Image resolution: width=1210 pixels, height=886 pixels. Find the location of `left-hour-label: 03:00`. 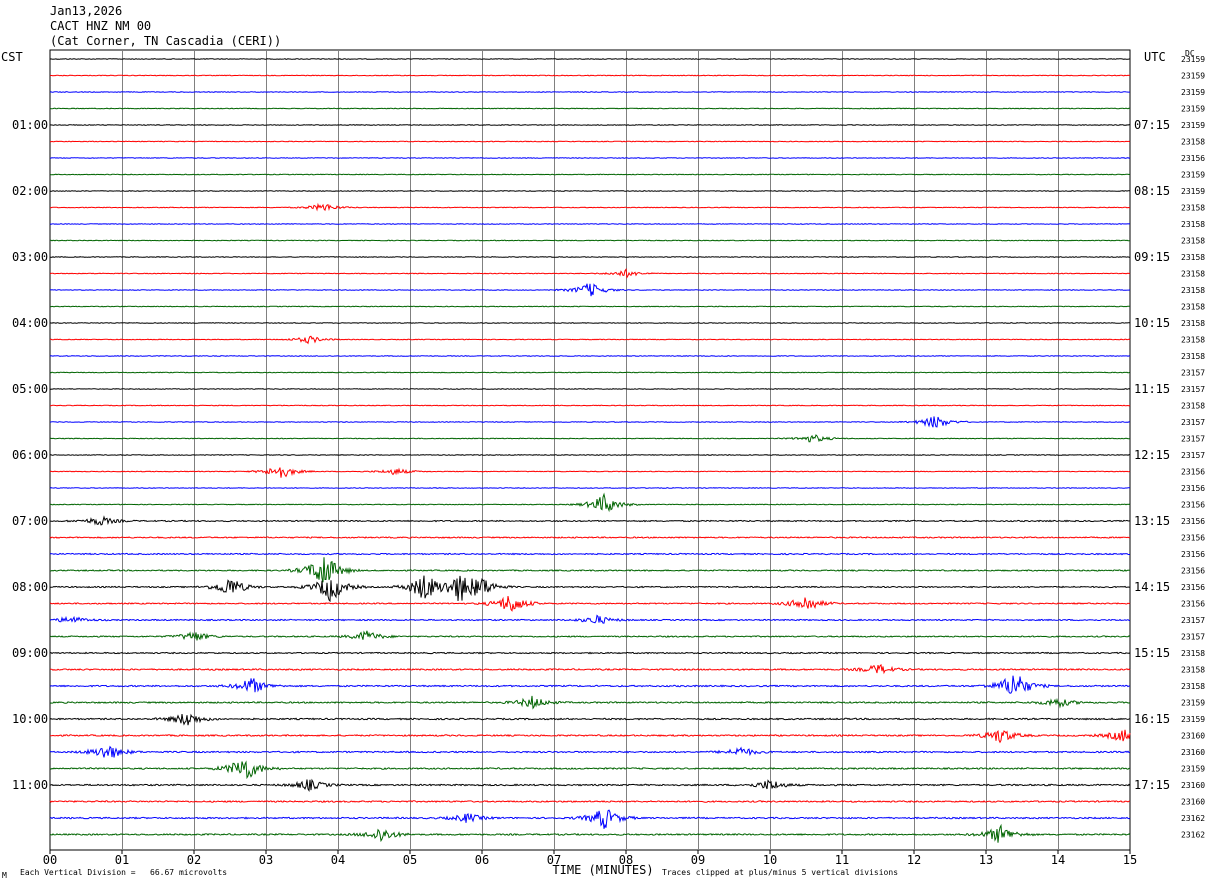

left-hour-label: 03:00 is located at coordinates (30, 257).